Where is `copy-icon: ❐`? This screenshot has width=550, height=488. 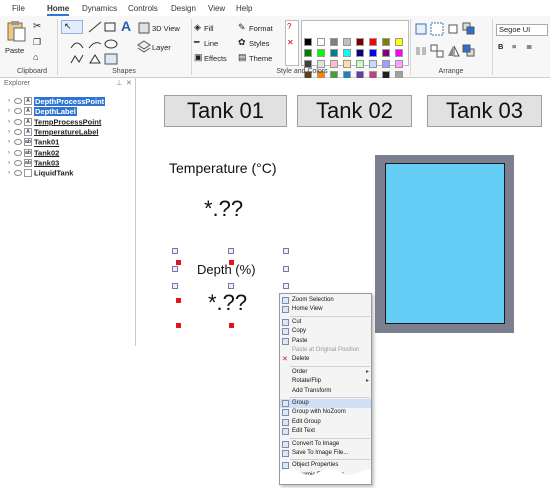
copy-icon: ❐ is located at coordinates (37, 42).